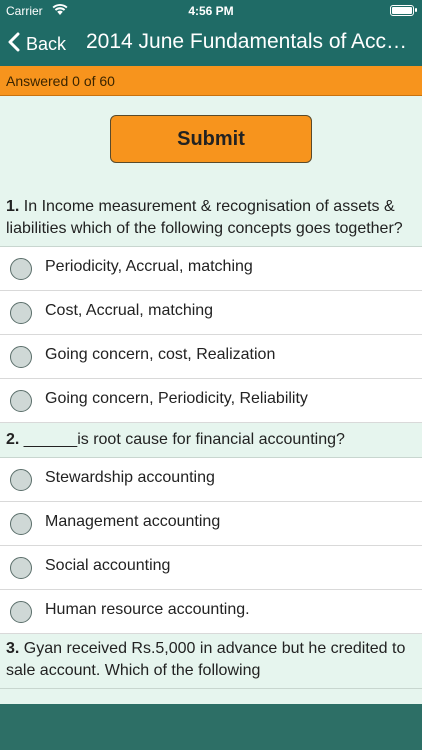  I want to click on question-number: 1., so click(13, 206).